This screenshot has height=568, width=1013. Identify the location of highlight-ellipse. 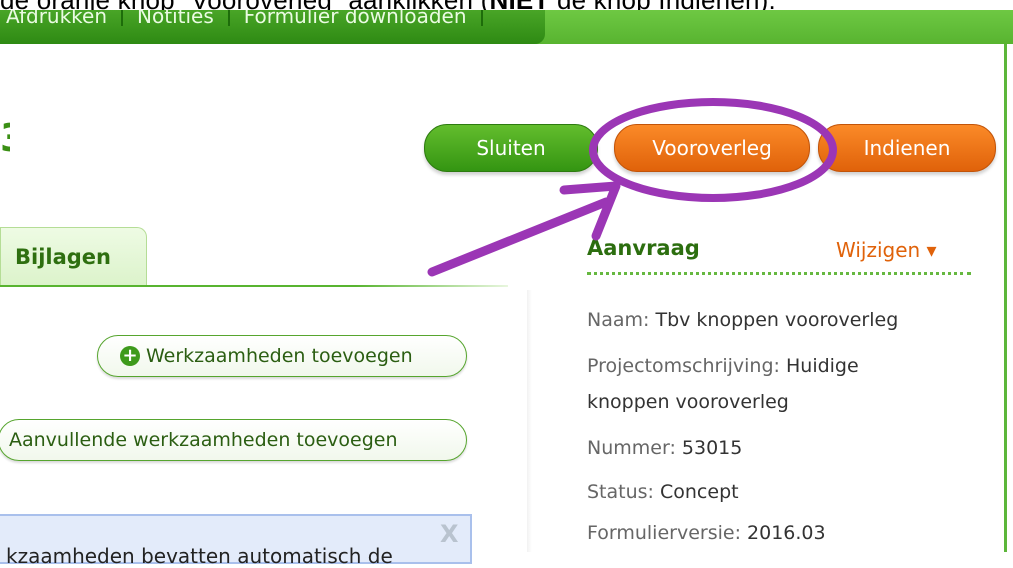
(713, 150).